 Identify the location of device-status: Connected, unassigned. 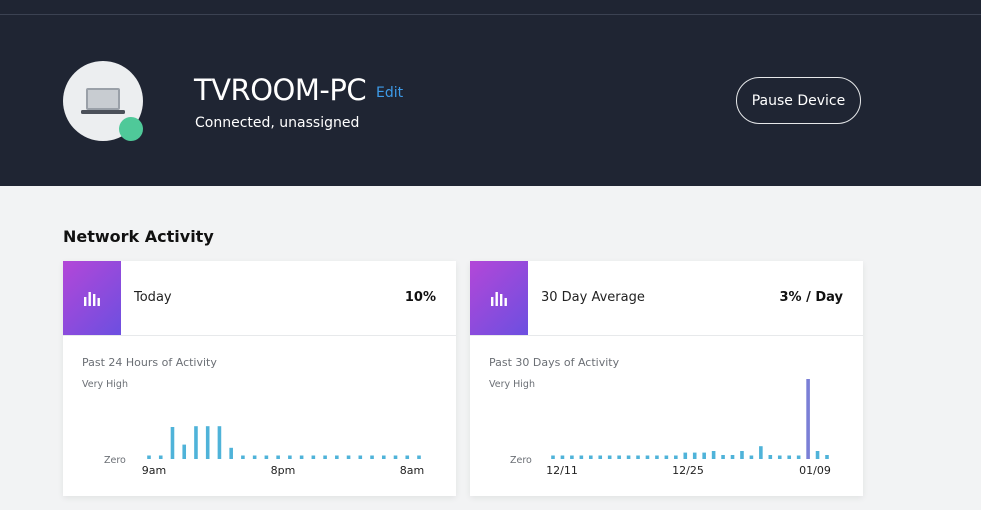
(277, 123).